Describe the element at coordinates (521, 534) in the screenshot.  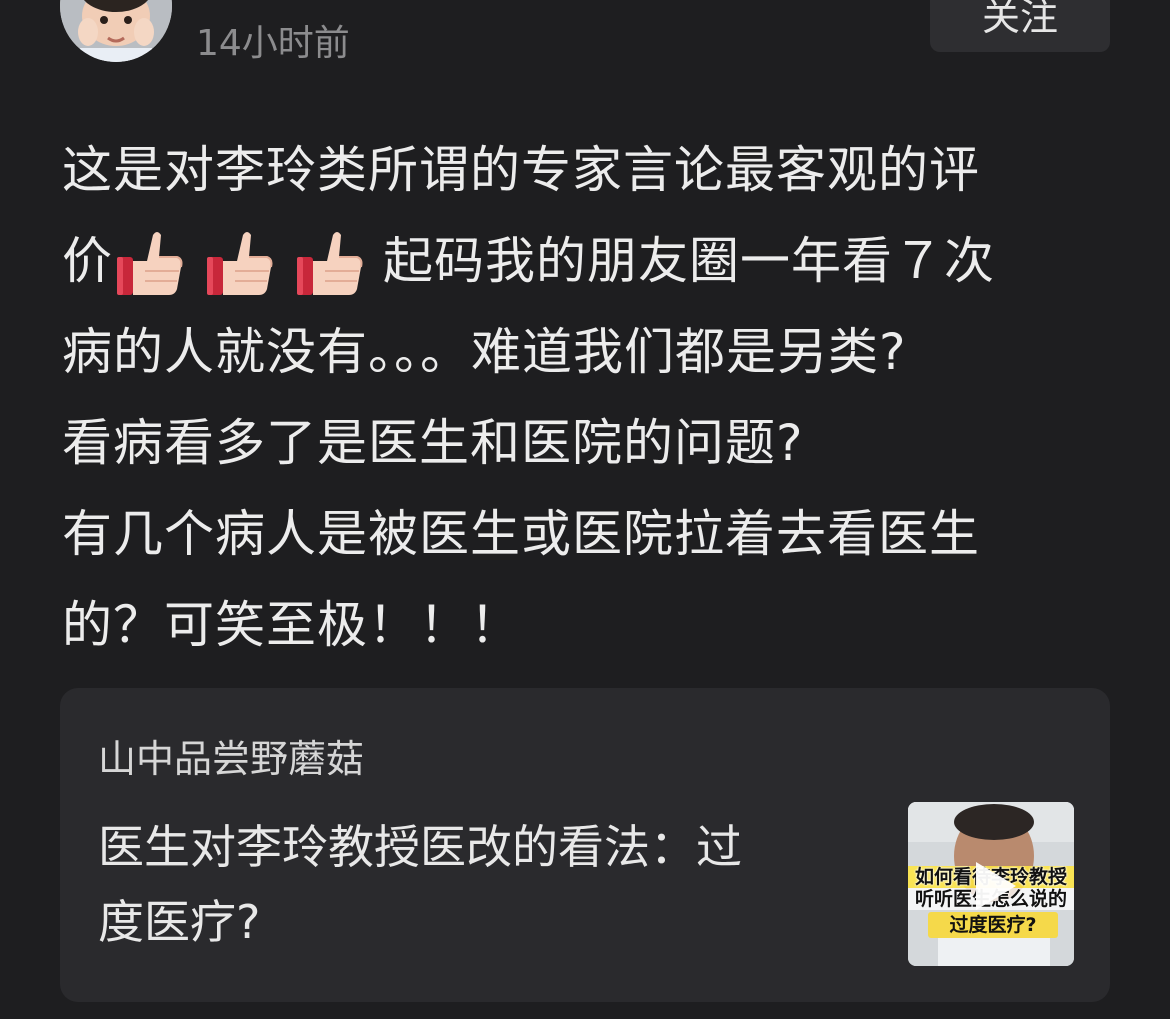
I see `post-line: 有几个病人是被医生或医院拉着去看医生` at that location.